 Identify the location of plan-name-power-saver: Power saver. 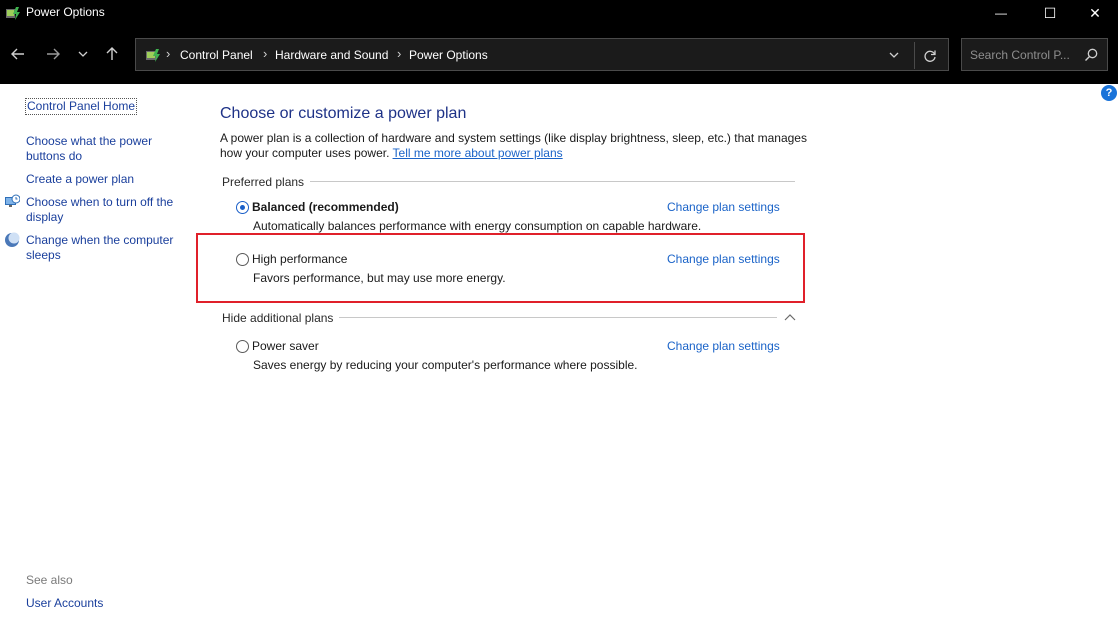
(285, 346).